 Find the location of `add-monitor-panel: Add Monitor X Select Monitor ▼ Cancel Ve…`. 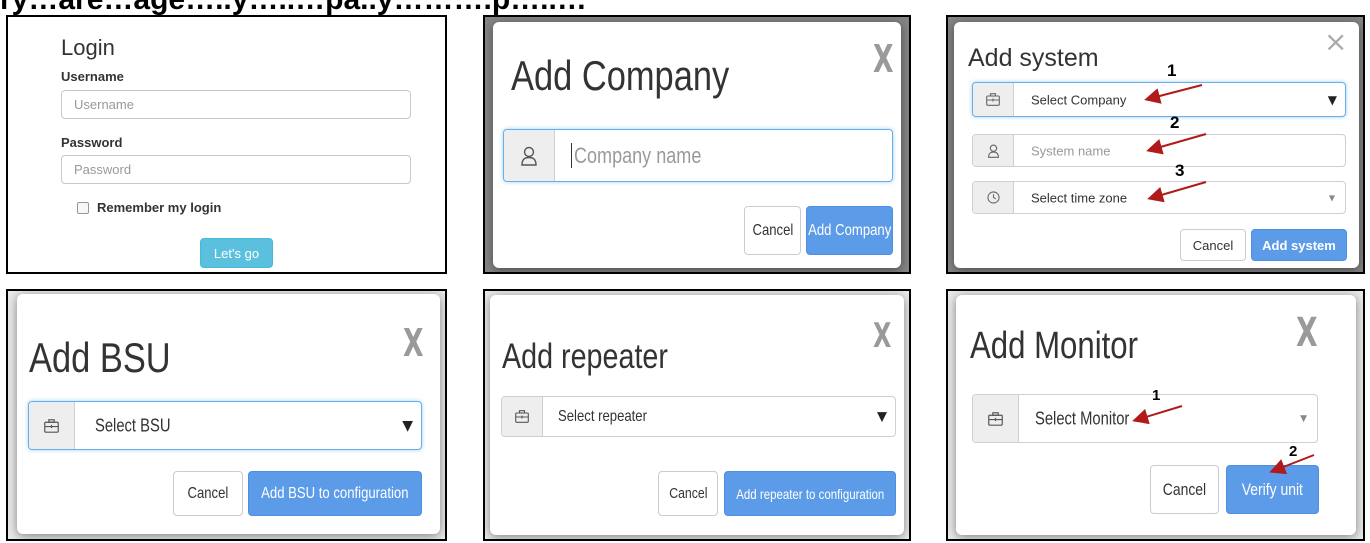

add-monitor-panel: Add Monitor X Select Monitor ▼ Cancel Ve… is located at coordinates (1155, 415).